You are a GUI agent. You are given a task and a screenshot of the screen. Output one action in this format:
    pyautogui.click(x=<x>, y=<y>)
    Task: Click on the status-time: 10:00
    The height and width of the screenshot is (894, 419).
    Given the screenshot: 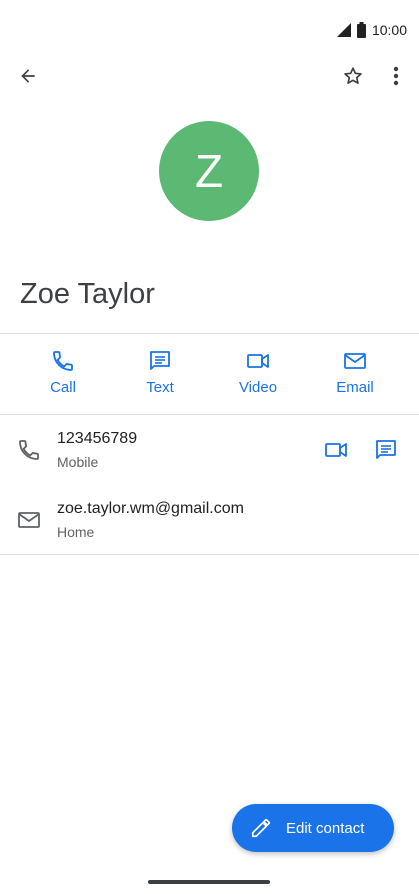 What is the action you would take?
    pyautogui.click(x=389, y=30)
    